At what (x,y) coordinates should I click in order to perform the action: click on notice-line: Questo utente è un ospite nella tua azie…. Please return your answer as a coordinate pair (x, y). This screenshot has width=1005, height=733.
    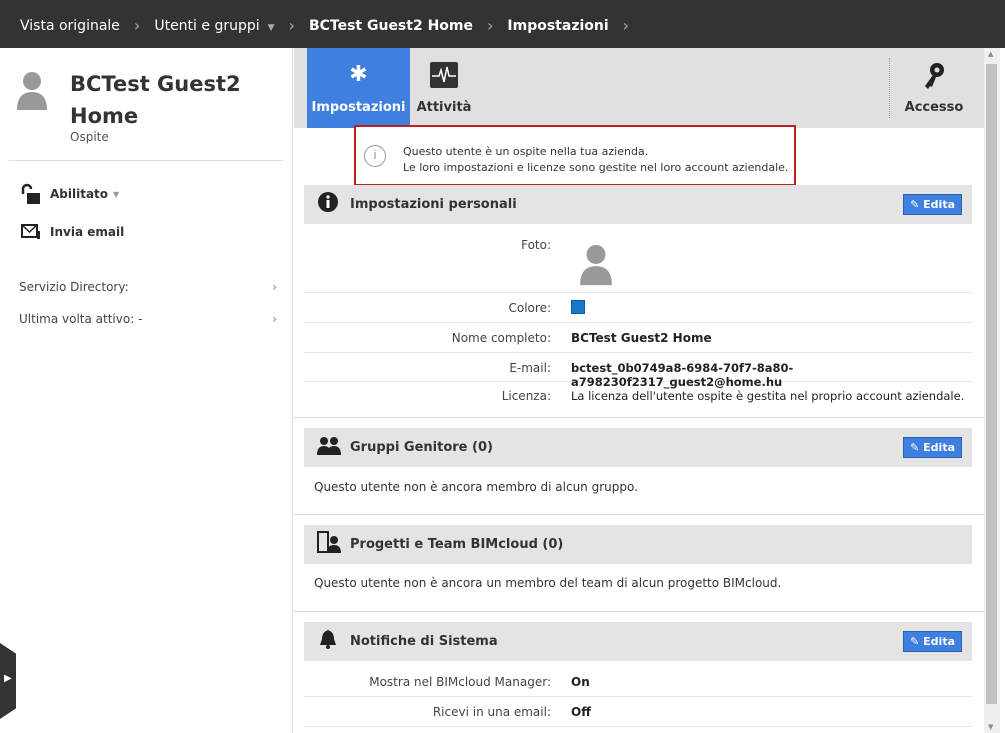
    Looking at the image, I should click on (526, 151).